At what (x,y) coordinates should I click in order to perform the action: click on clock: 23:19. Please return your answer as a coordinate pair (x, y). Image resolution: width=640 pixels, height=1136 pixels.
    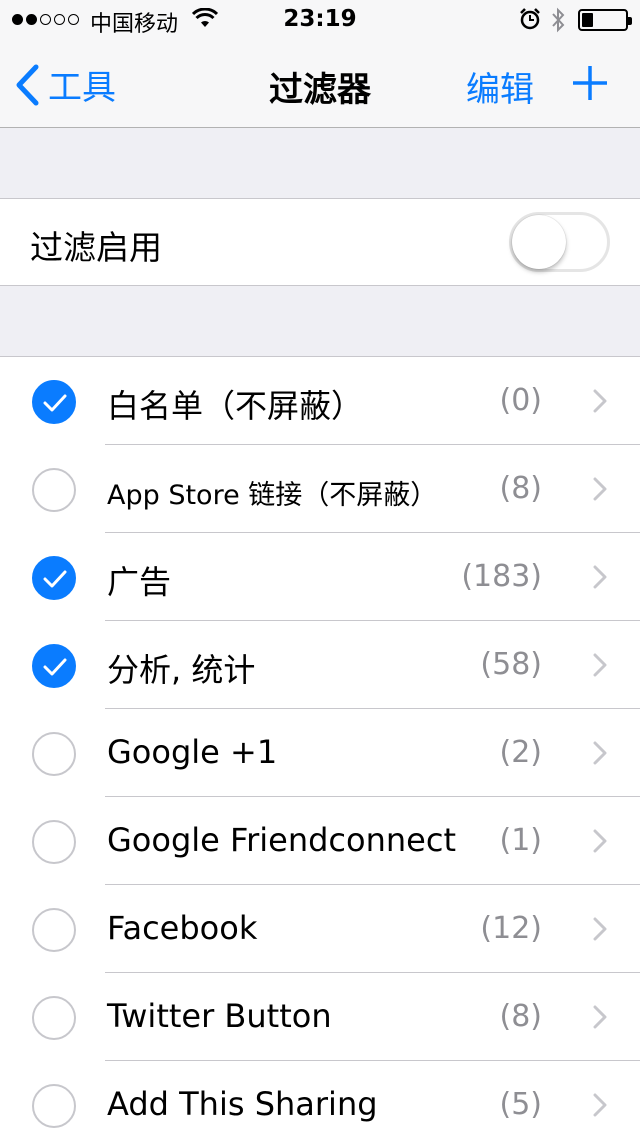
    Looking at the image, I should click on (320, 19).